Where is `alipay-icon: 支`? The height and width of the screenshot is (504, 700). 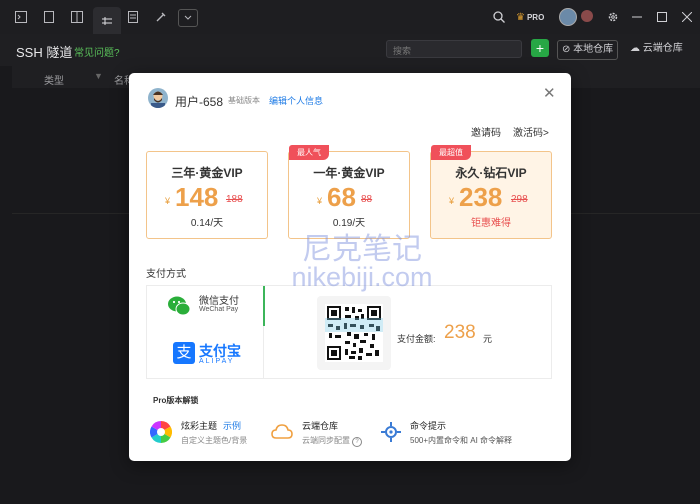 alipay-icon: 支 is located at coordinates (184, 353).